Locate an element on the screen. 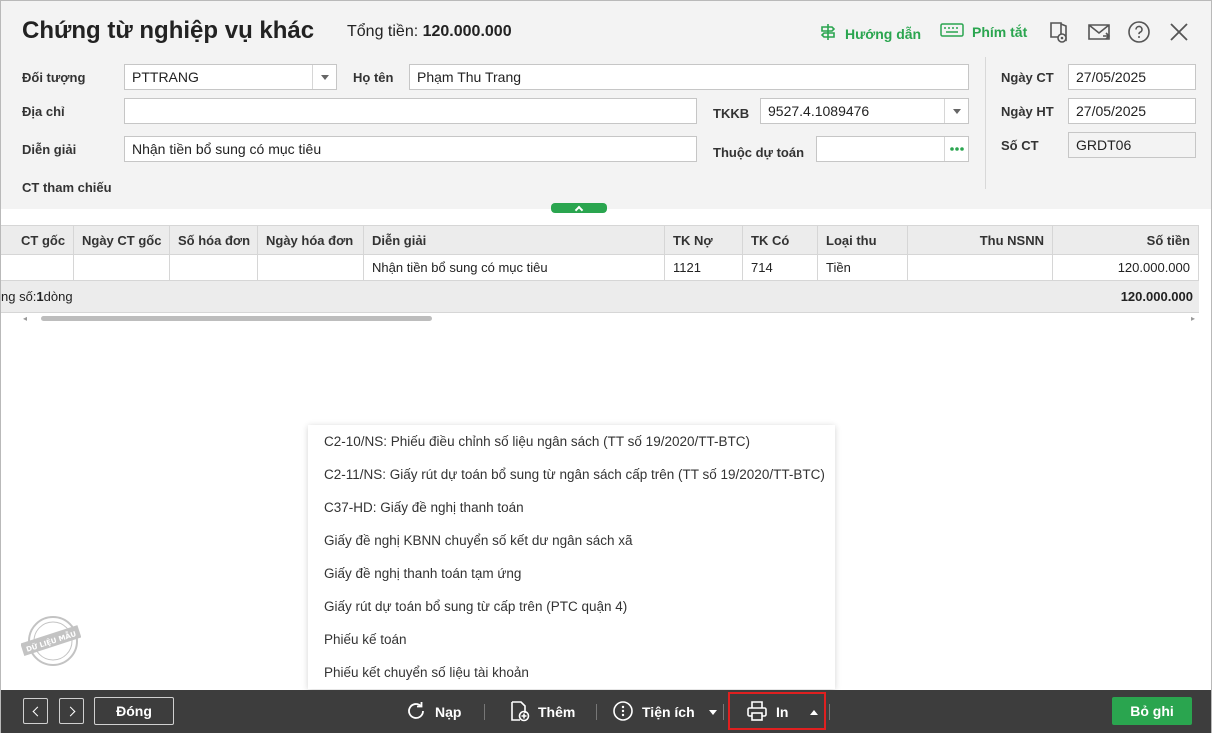 This screenshot has width=1212, height=733. thuoc-du-toan-field is located at coordinates (892, 149).